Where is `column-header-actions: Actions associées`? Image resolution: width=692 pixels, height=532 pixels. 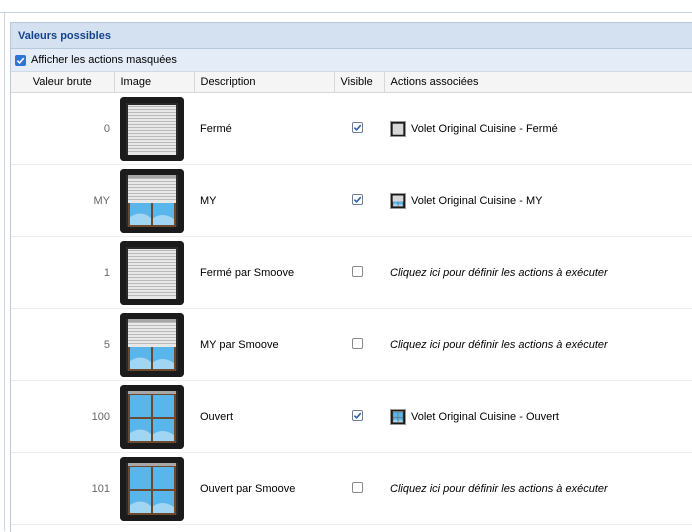 column-header-actions: Actions associées is located at coordinates (538, 82).